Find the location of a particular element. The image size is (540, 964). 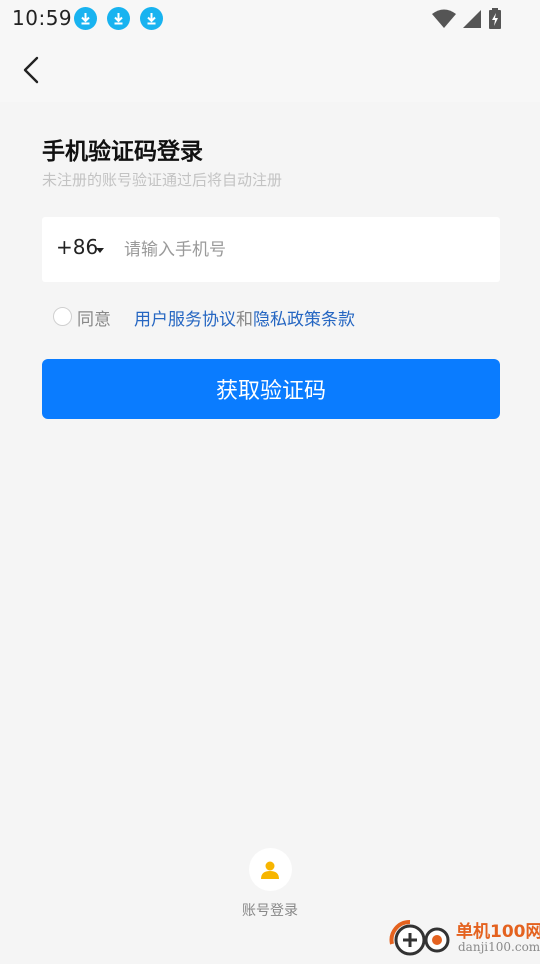

status-bar: 10:59 is located at coordinates (270, 18).